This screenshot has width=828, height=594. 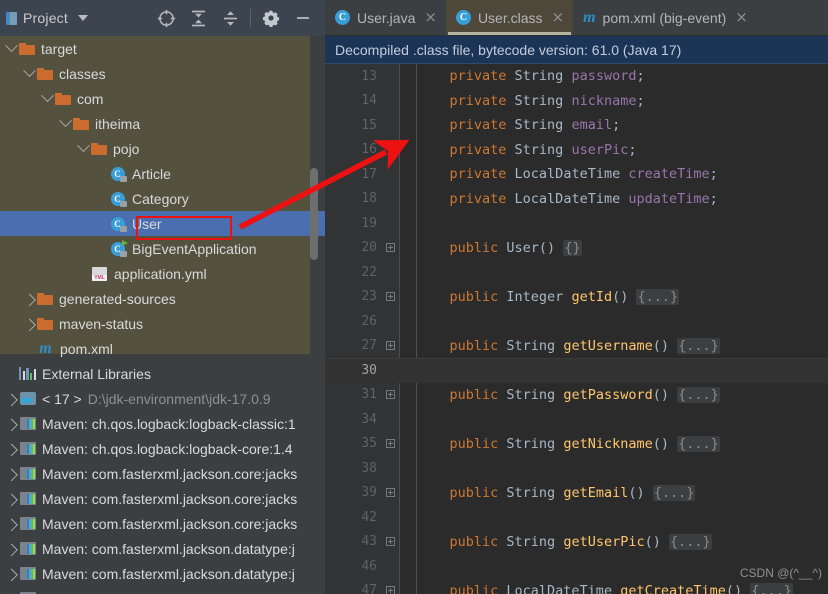 I want to click on settings-gear-icon, so click(x=271, y=18).